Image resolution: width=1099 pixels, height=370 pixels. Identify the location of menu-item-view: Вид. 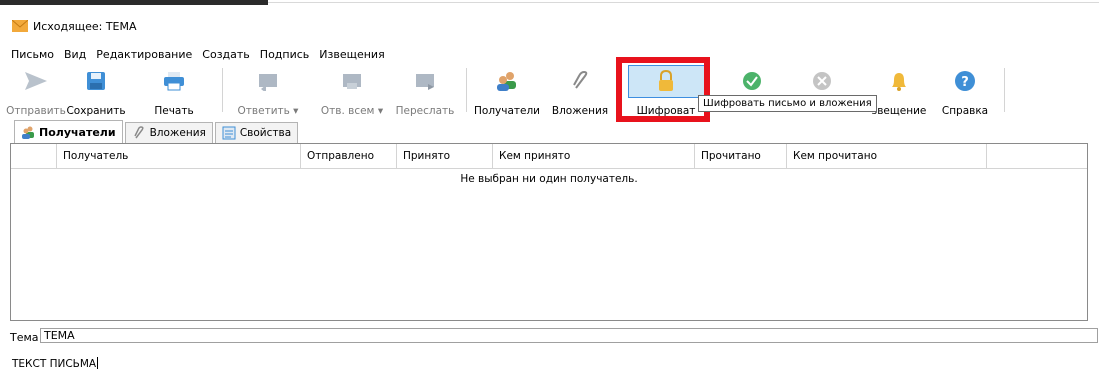
(75, 54).